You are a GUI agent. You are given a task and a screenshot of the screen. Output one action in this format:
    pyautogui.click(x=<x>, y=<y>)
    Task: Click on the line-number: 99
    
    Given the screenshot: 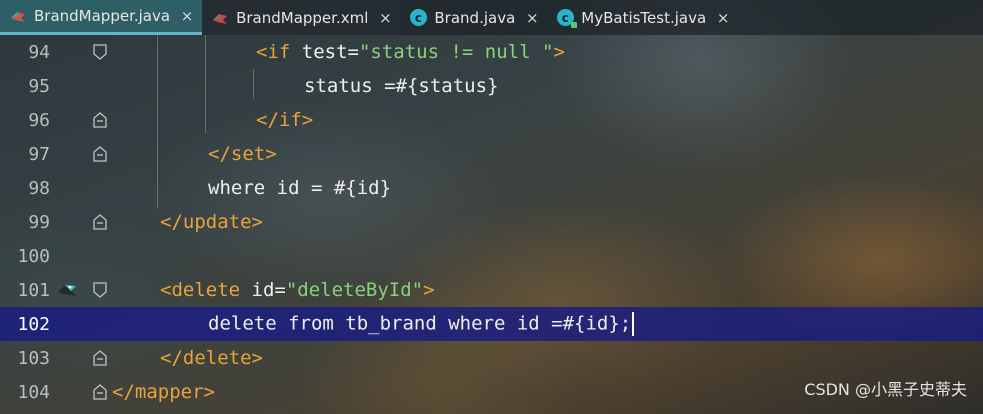 What is the action you would take?
    pyautogui.click(x=39, y=222)
    